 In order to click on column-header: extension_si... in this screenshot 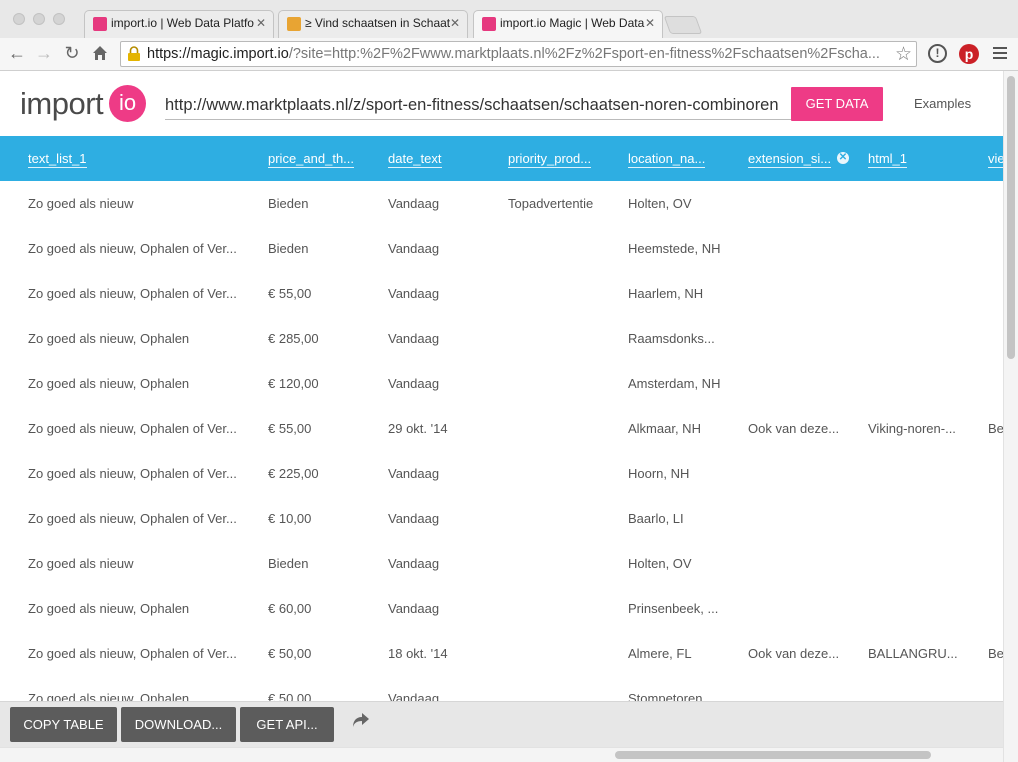, I will do `click(790, 159)`.